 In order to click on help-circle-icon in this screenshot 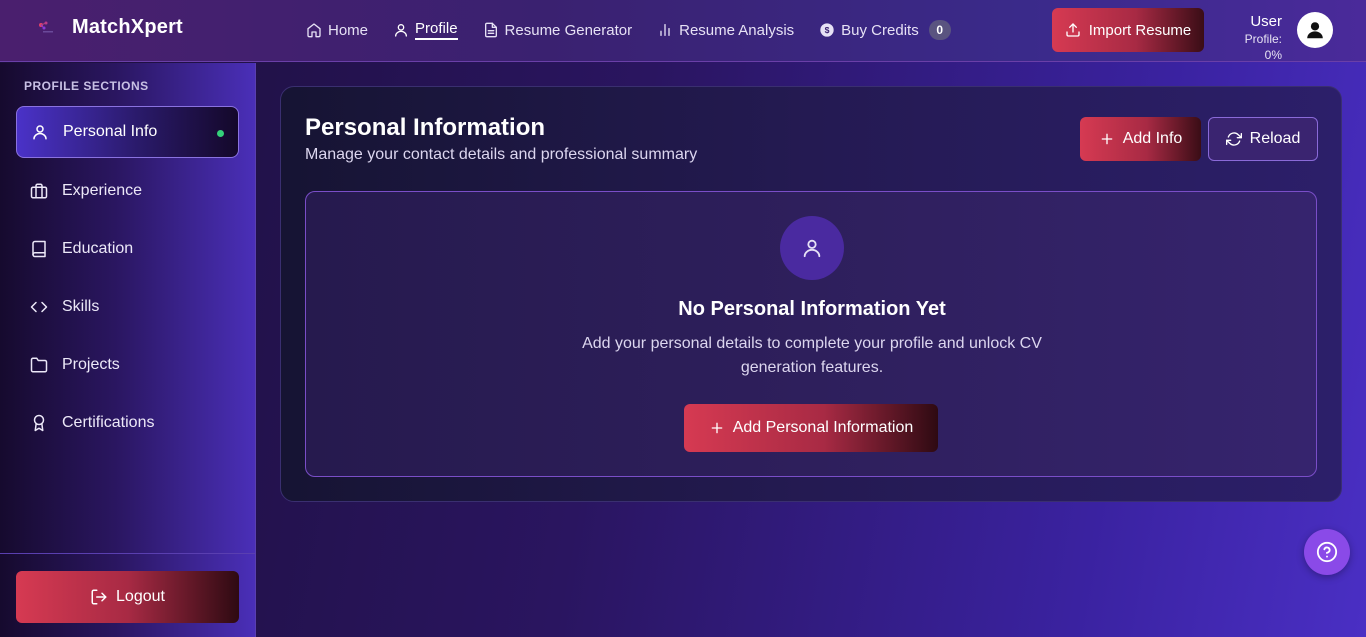, I will do `click(1327, 552)`.